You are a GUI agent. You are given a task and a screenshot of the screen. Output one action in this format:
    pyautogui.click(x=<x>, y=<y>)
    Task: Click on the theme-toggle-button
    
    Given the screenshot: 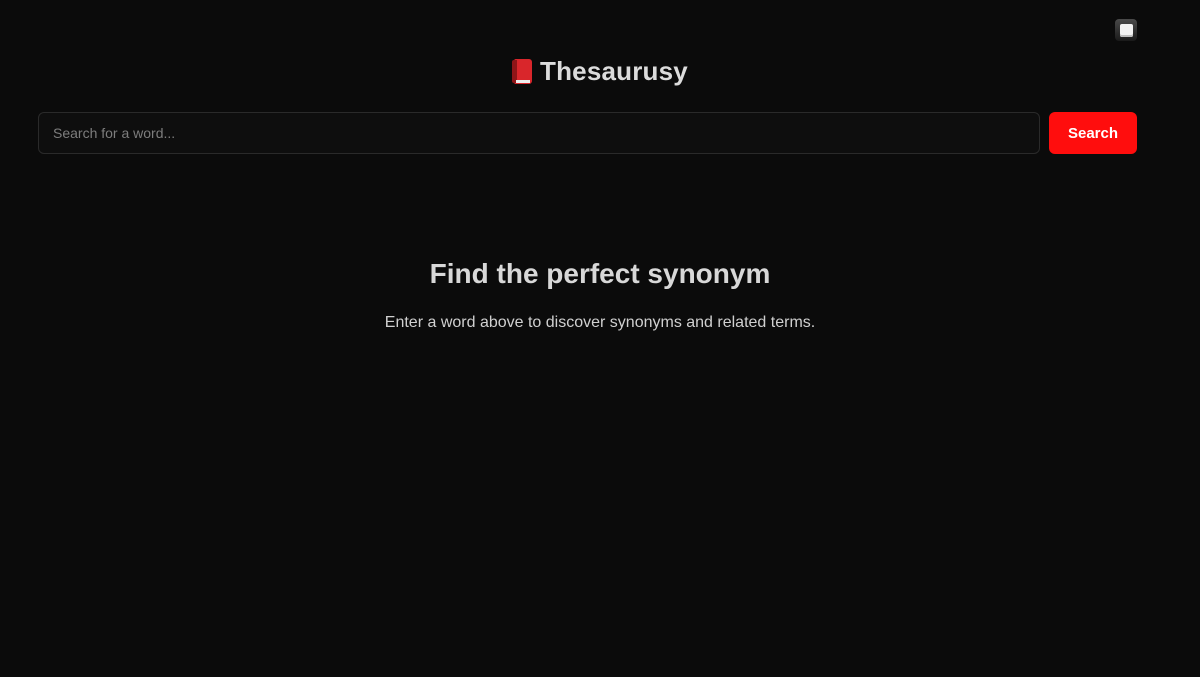 What is the action you would take?
    pyautogui.click(x=1126, y=30)
    